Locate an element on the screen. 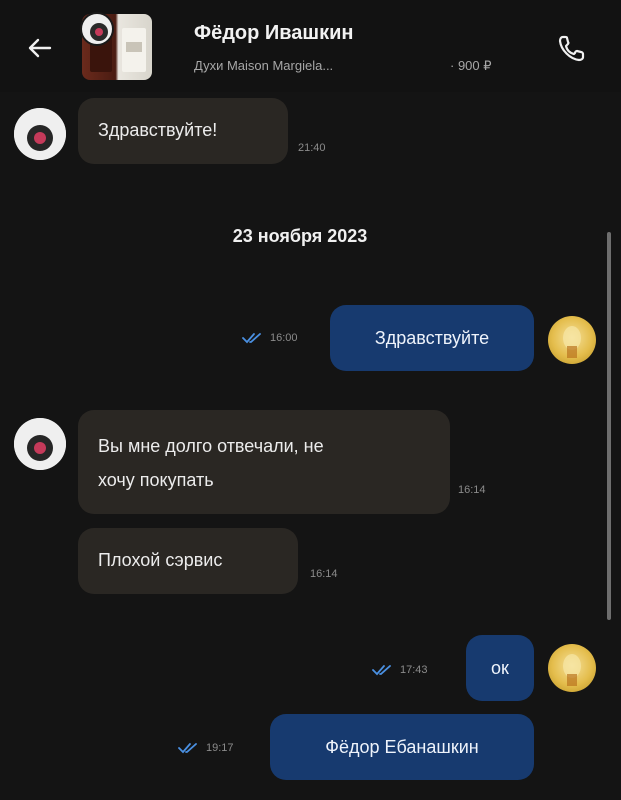 The image size is (621, 800). phone-icon is located at coordinates (571, 48).